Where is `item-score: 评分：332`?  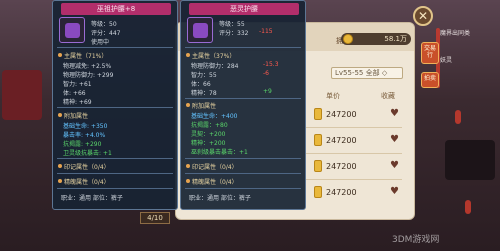
item-score: 评分：332 is located at coordinates (234, 33).